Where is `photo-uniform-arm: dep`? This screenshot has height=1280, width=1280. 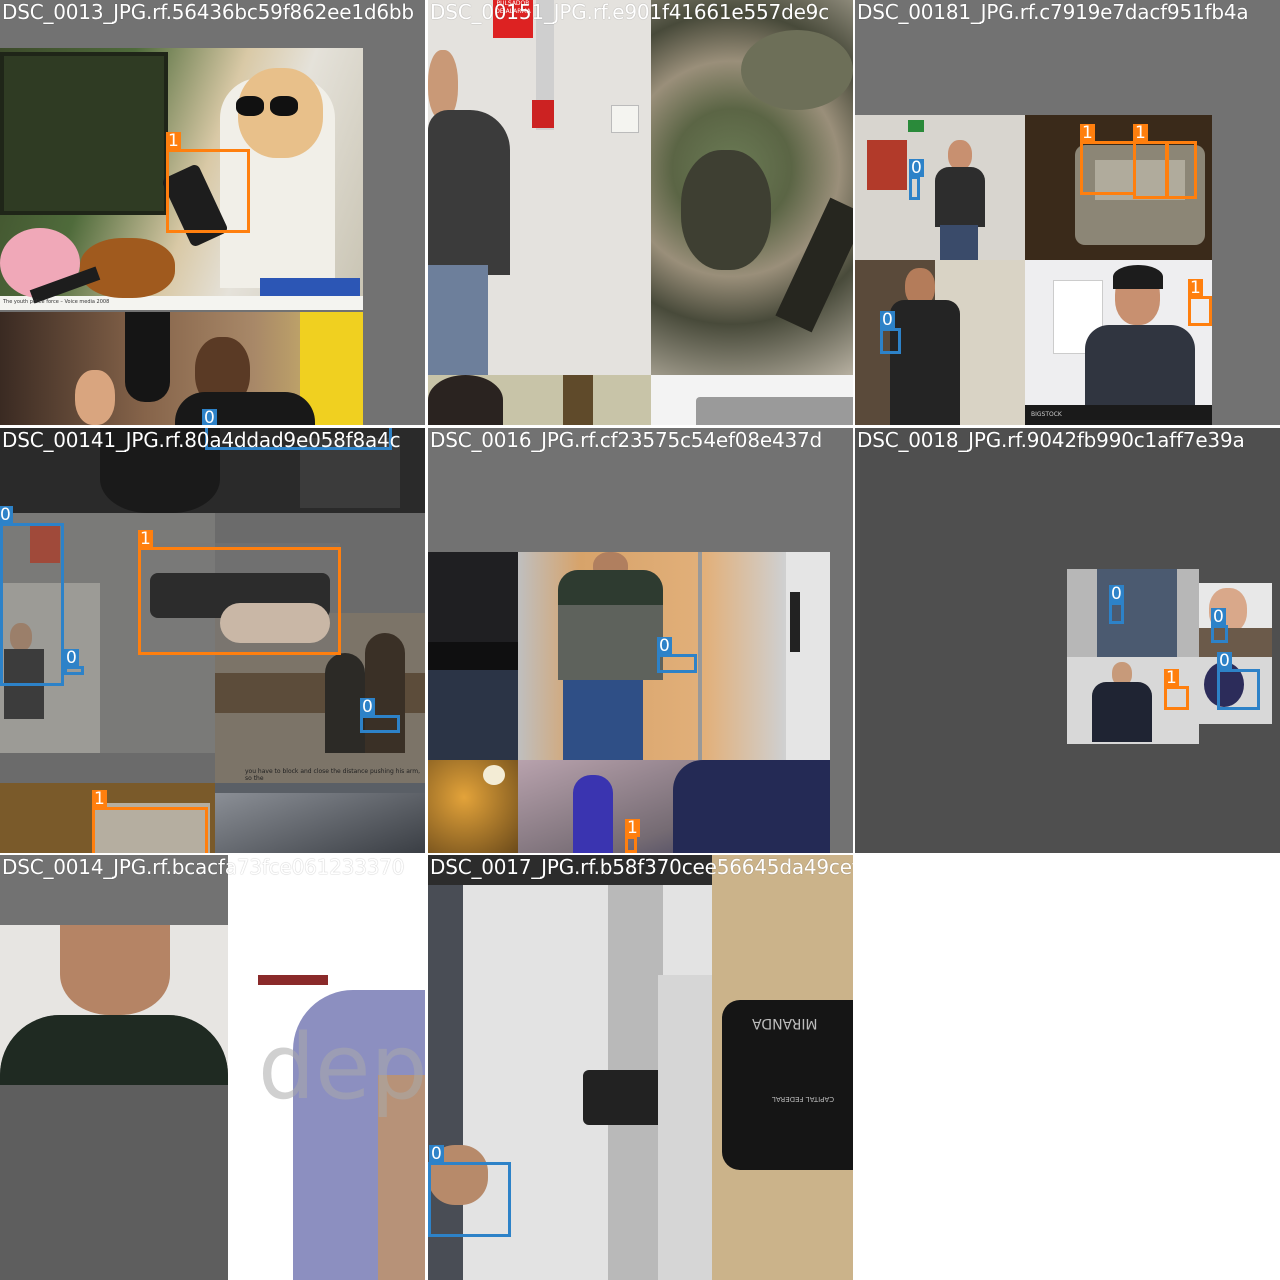 photo-uniform-arm: dep is located at coordinates (326, 1067).